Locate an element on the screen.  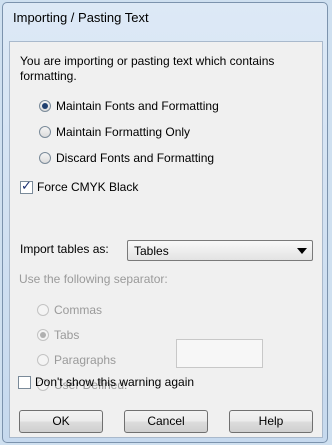
discard-formatting-radio is located at coordinates (45, 158).